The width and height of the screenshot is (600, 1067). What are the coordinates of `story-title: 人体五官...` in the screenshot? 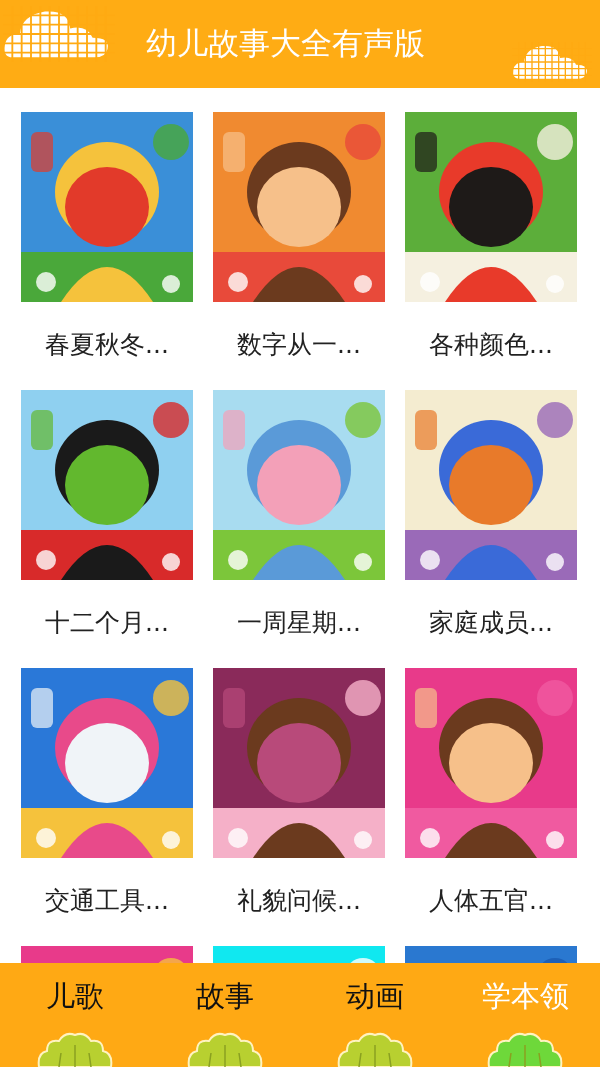 It's located at (491, 900).